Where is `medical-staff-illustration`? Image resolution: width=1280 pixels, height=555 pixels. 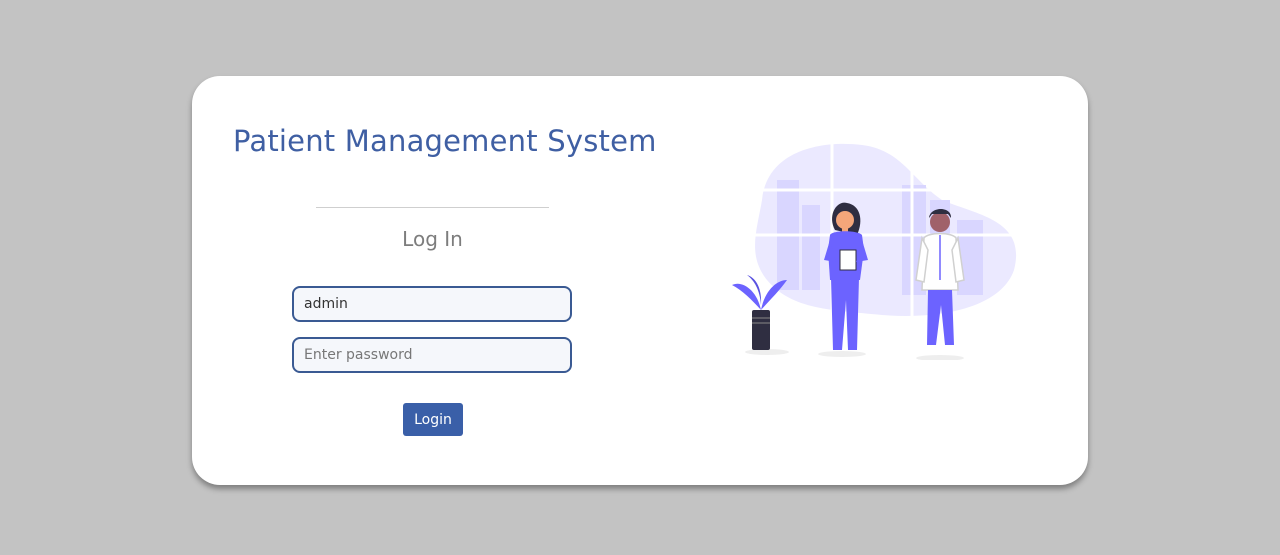
medical-staff-illustration is located at coordinates (877, 250).